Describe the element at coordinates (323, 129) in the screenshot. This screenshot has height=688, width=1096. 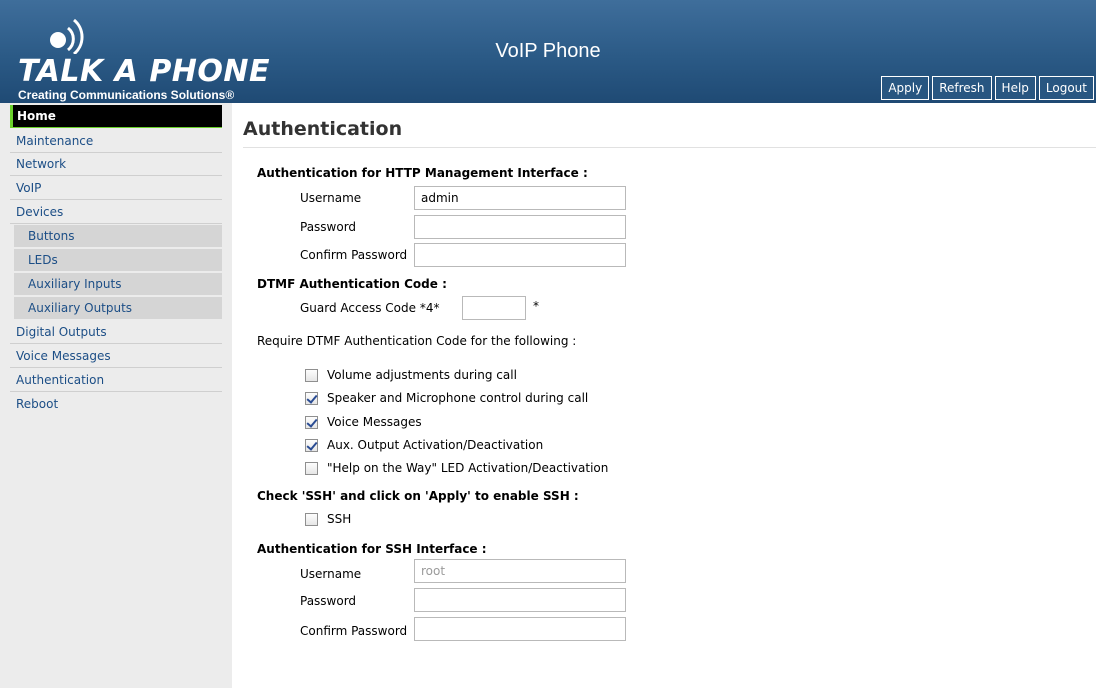
I see `page-title: Authentication` at that location.